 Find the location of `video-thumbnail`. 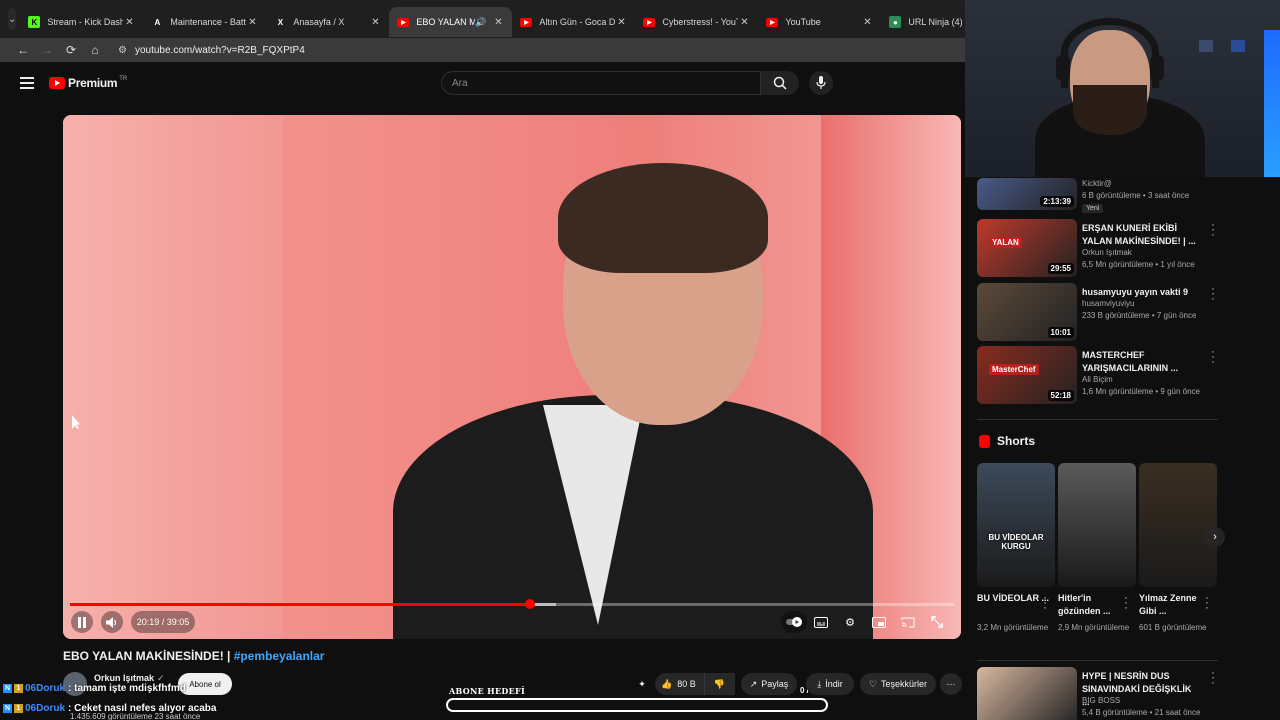

video-thumbnail is located at coordinates (1027, 693).